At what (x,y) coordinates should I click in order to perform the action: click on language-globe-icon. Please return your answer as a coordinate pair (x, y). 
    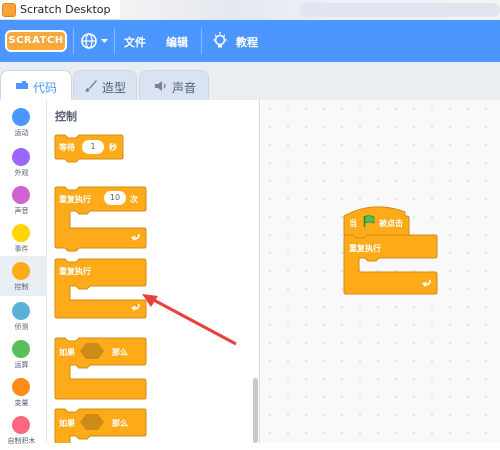
    Looking at the image, I should click on (95, 41).